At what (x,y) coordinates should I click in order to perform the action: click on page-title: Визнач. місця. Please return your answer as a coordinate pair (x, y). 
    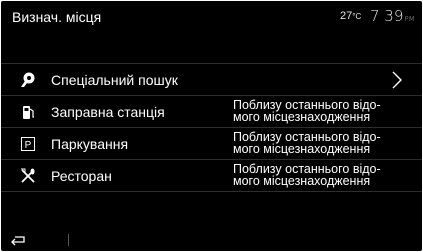
    Looking at the image, I should click on (57, 17).